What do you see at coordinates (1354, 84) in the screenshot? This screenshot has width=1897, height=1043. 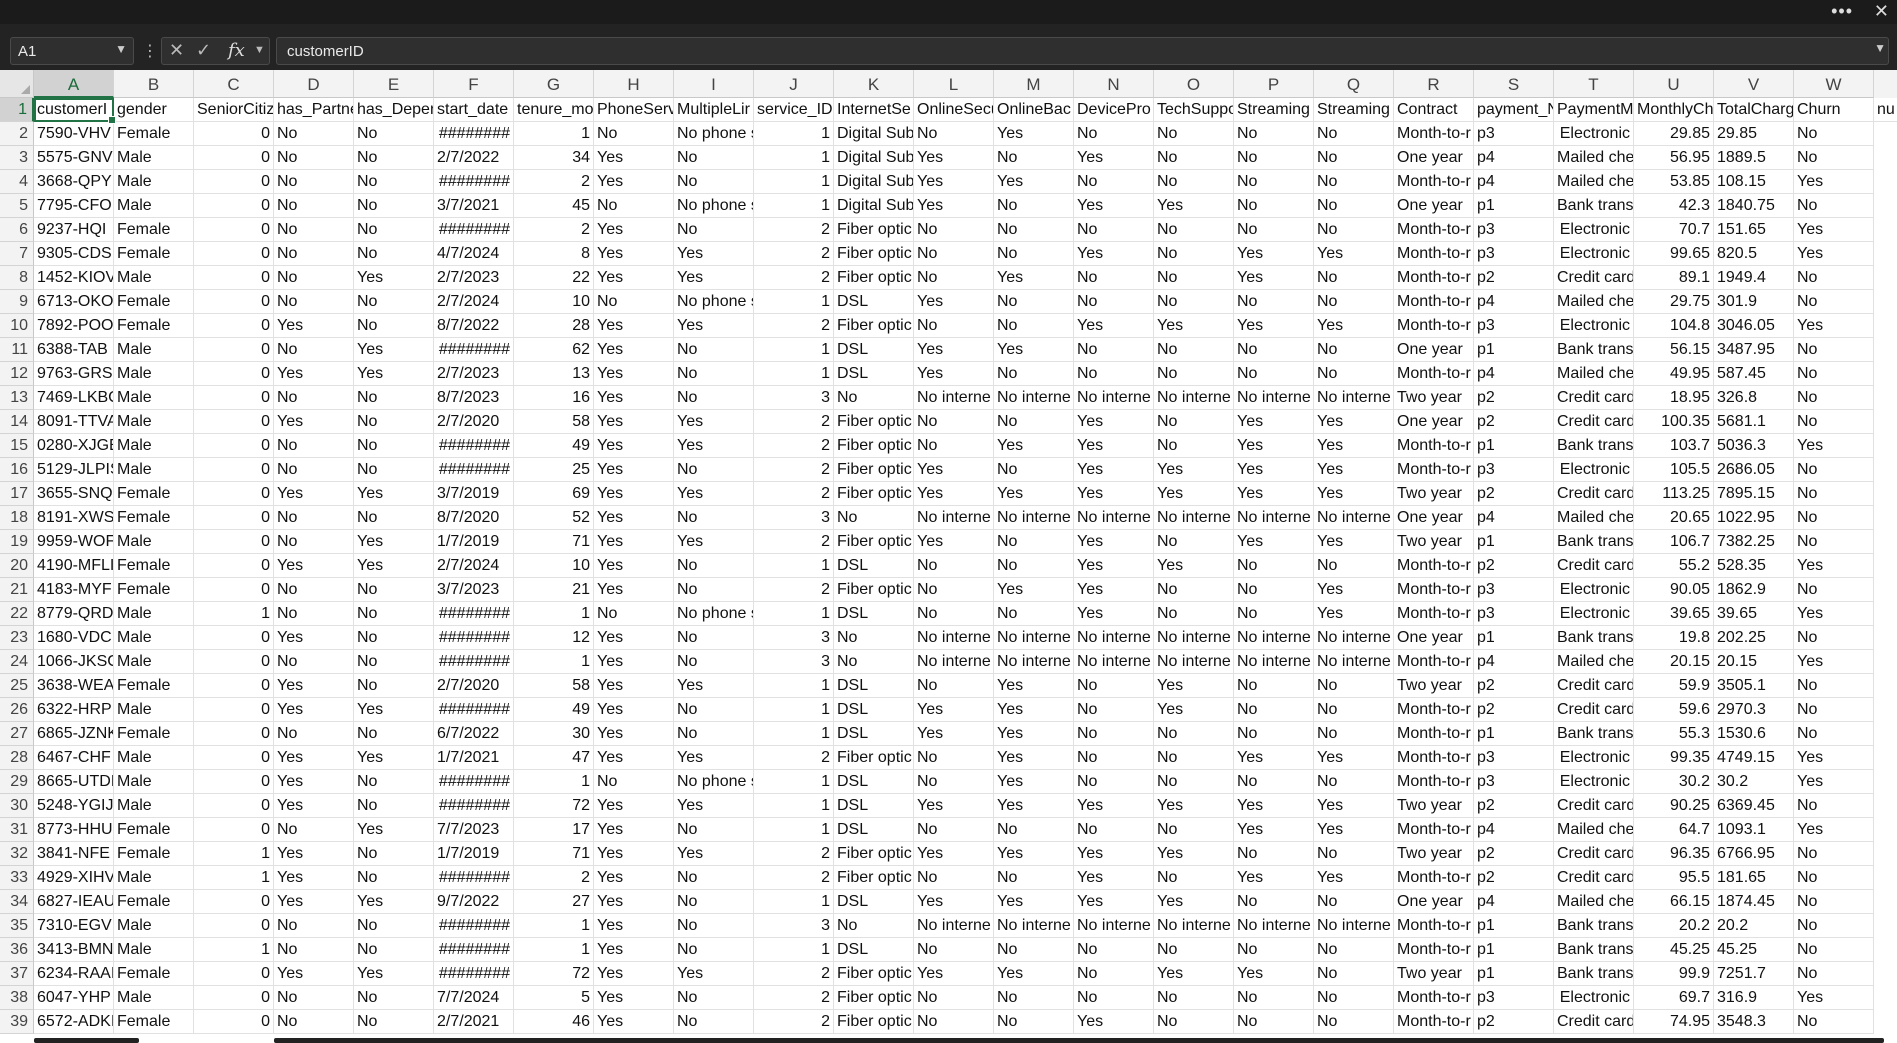 I see `column-header: Q` at bounding box center [1354, 84].